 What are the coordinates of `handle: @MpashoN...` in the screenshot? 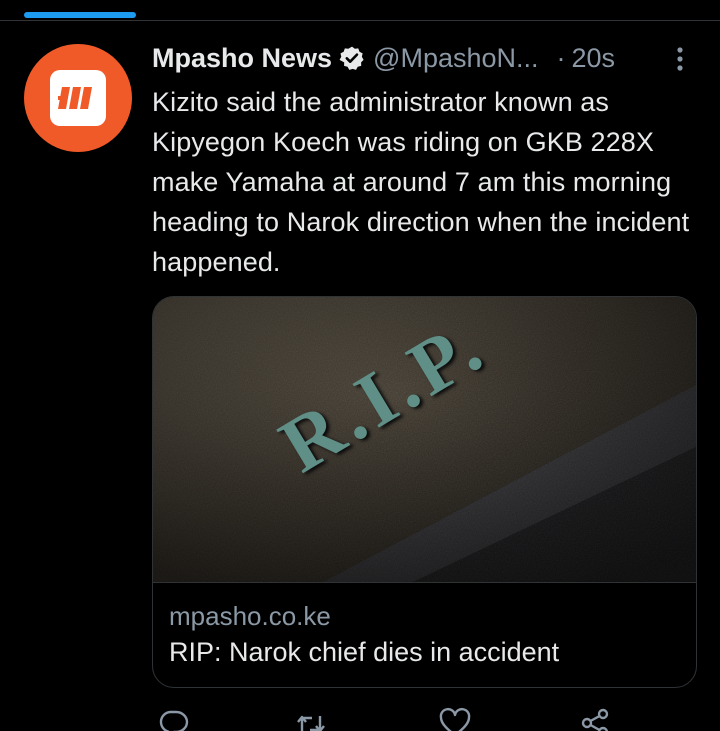 It's located at (455, 58).